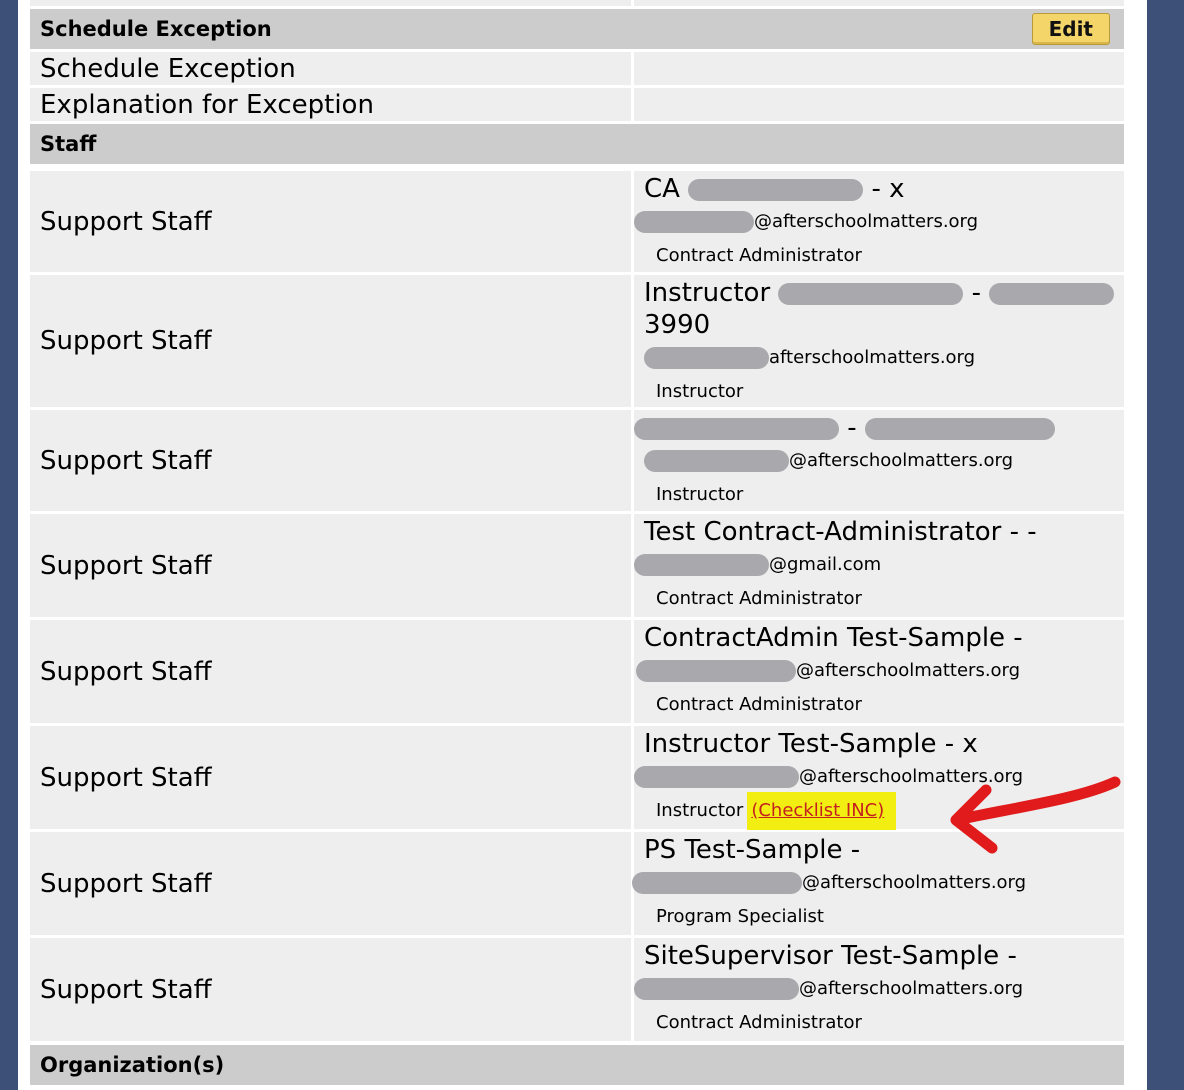 This screenshot has width=1184, height=1090. I want to click on schedule-exception-title: Schedule Exception, so click(156, 29).